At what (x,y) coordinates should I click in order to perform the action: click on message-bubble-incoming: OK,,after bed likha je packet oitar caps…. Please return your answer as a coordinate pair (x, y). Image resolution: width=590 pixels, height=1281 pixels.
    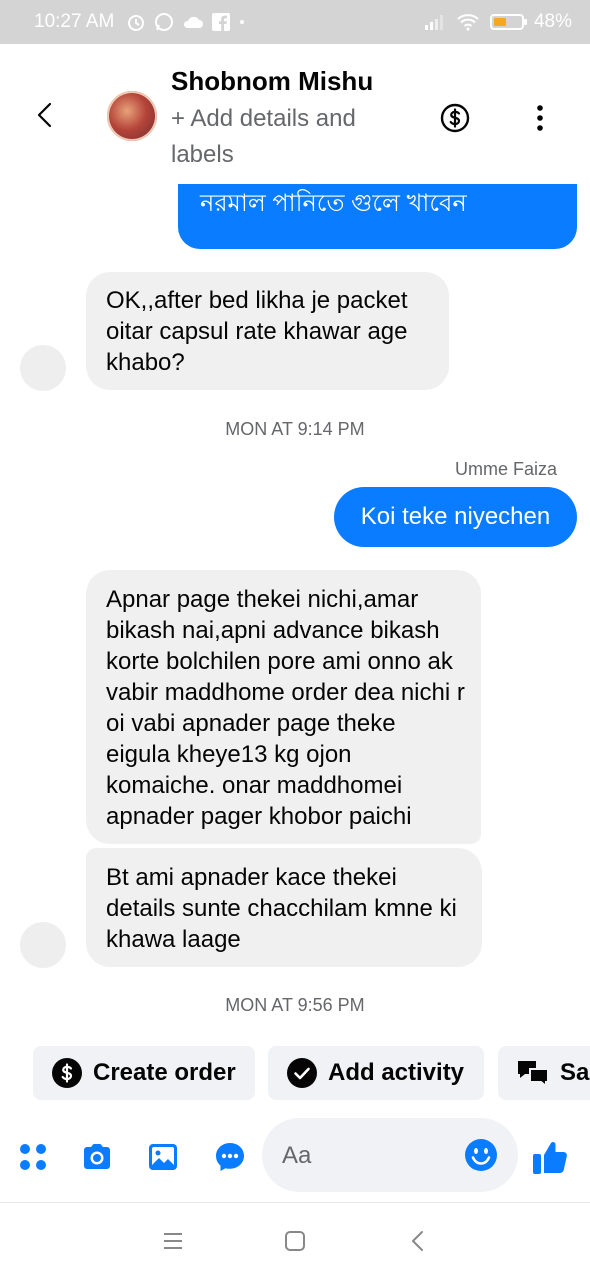
    Looking at the image, I should click on (267, 331).